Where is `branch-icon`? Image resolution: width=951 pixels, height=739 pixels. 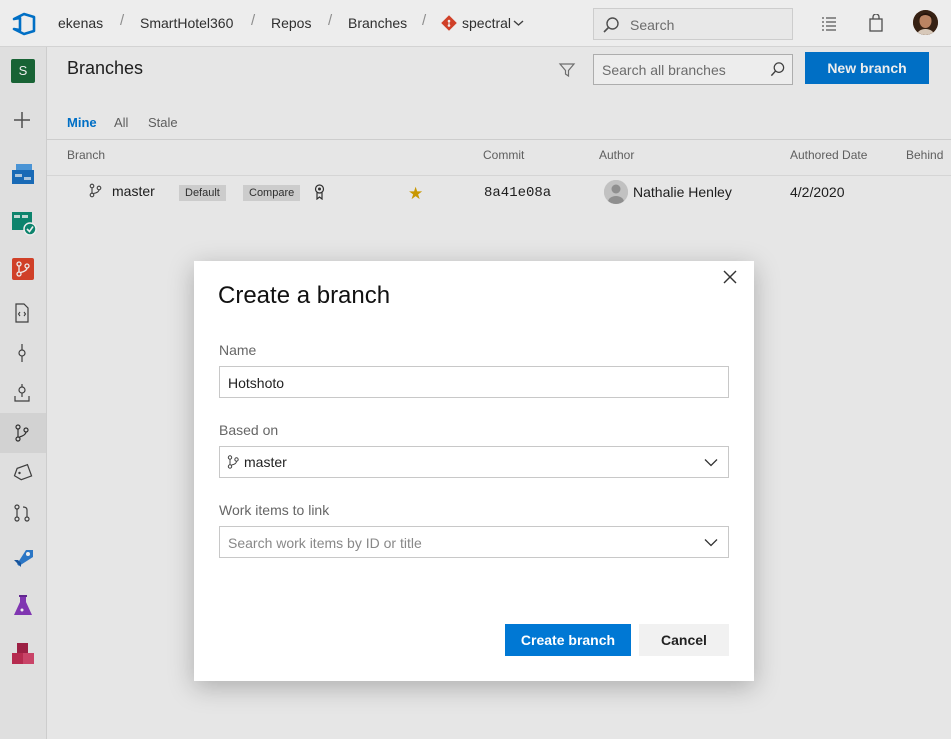 branch-icon is located at coordinates (233, 462).